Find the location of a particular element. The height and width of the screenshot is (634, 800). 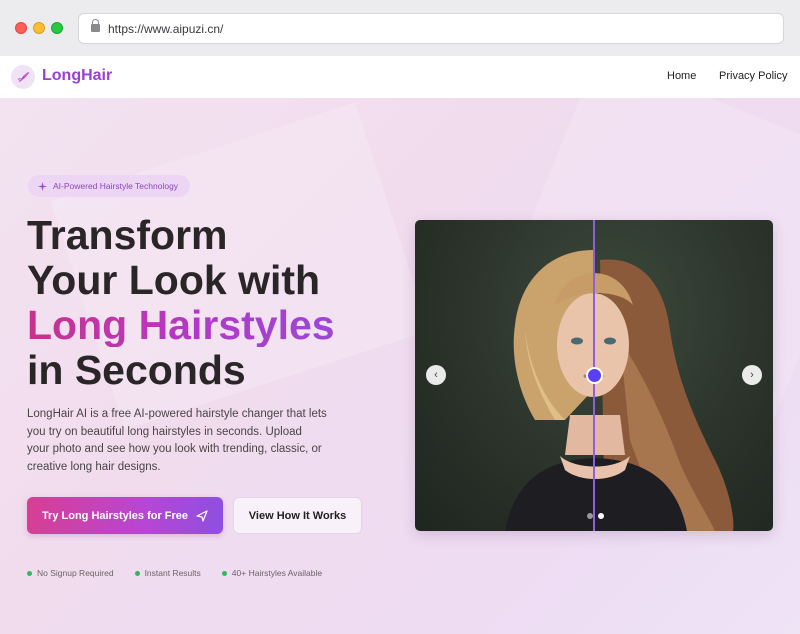

feature-label: No Signup Required is located at coordinates (75, 573).